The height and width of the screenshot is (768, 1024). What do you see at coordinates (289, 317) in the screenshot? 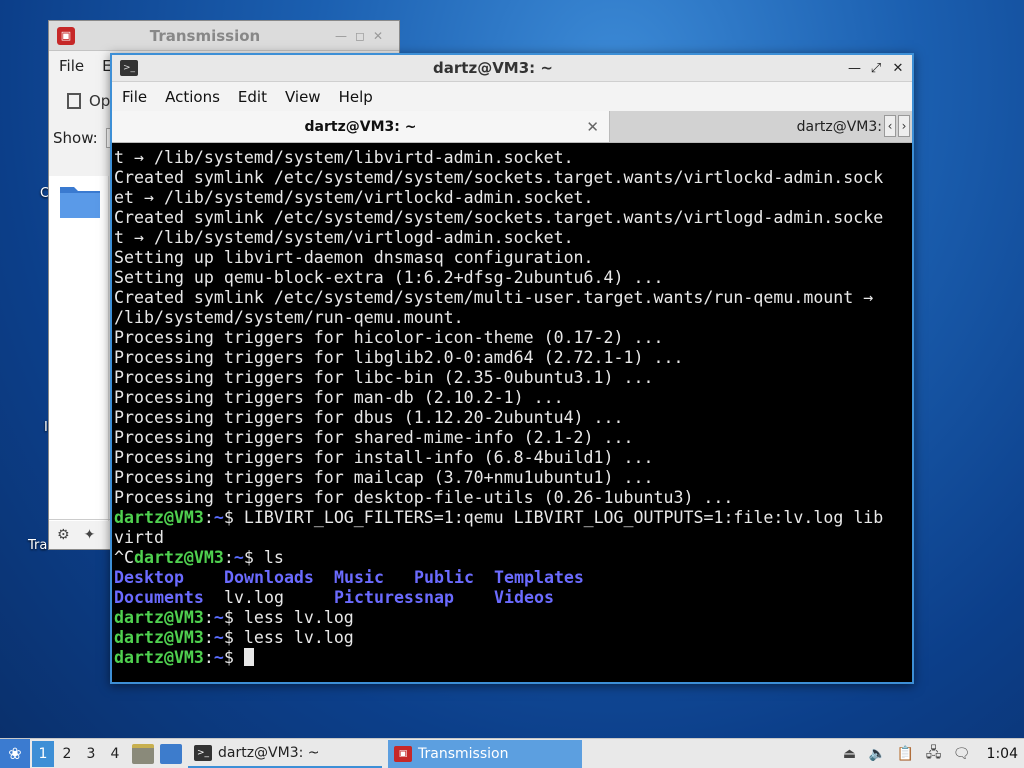
I see `output-line: /lib/systemd/system/run-qemu.mount.` at bounding box center [289, 317].